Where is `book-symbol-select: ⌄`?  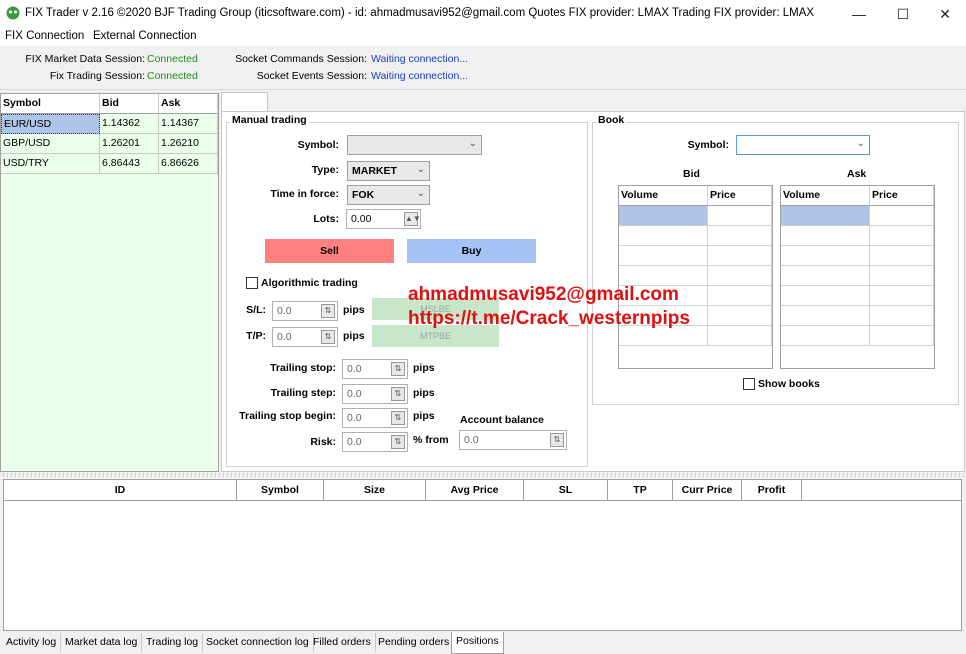
book-symbol-select: ⌄ is located at coordinates (803, 145).